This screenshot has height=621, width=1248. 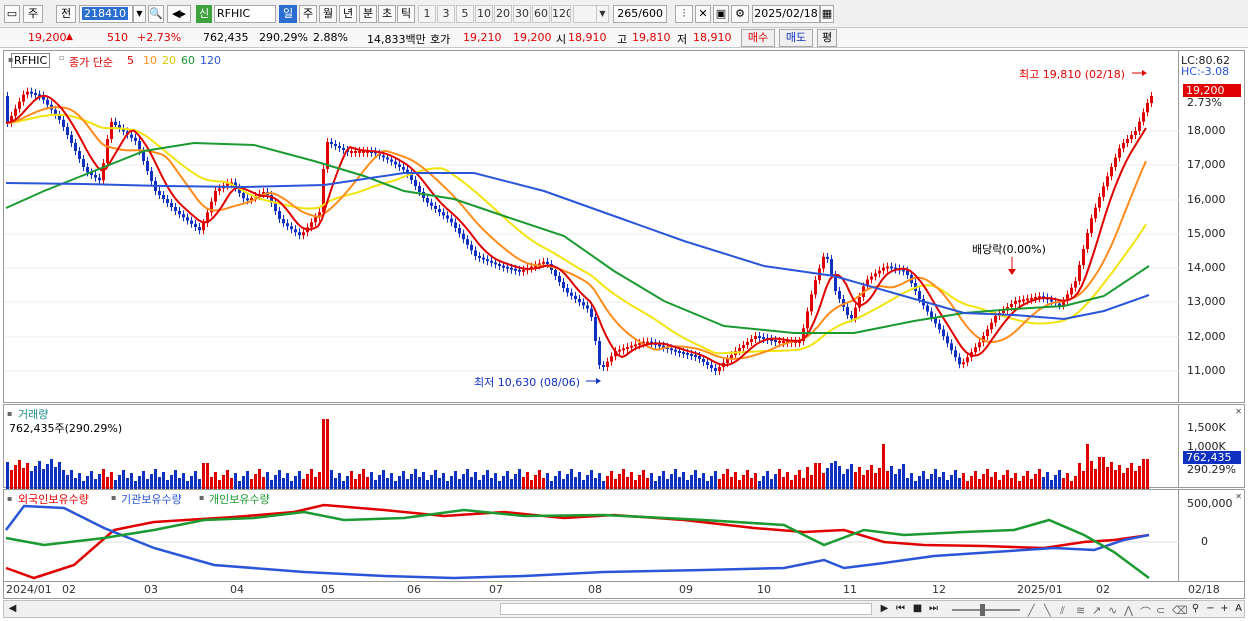 What do you see at coordinates (933, 609) in the screenshot?
I see `forward-icon: ⏭` at bounding box center [933, 609].